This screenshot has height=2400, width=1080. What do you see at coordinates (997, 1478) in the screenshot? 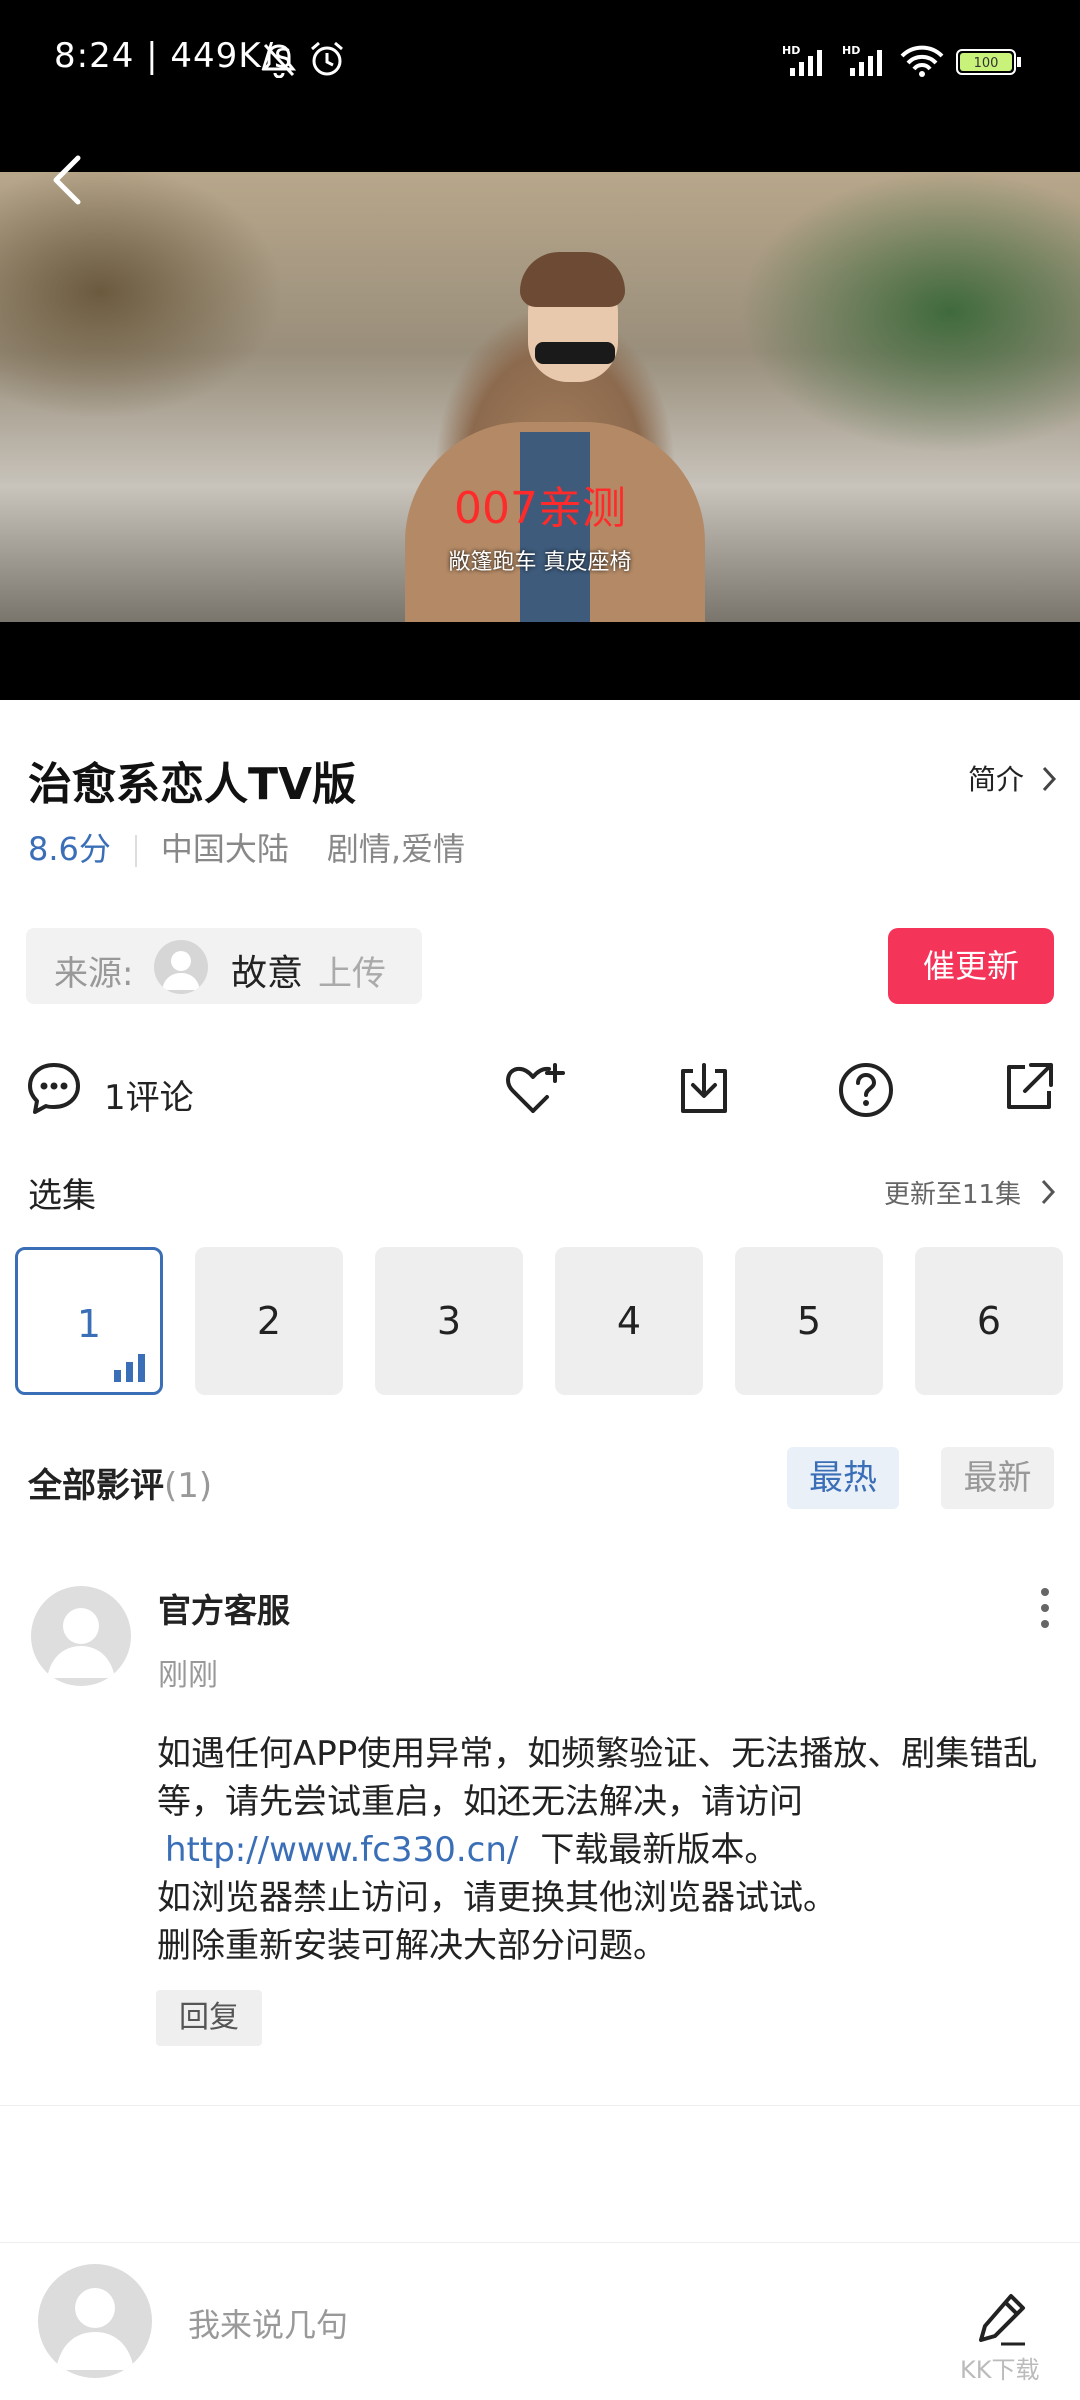
I see `sort-new-button: 最新` at bounding box center [997, 1478].